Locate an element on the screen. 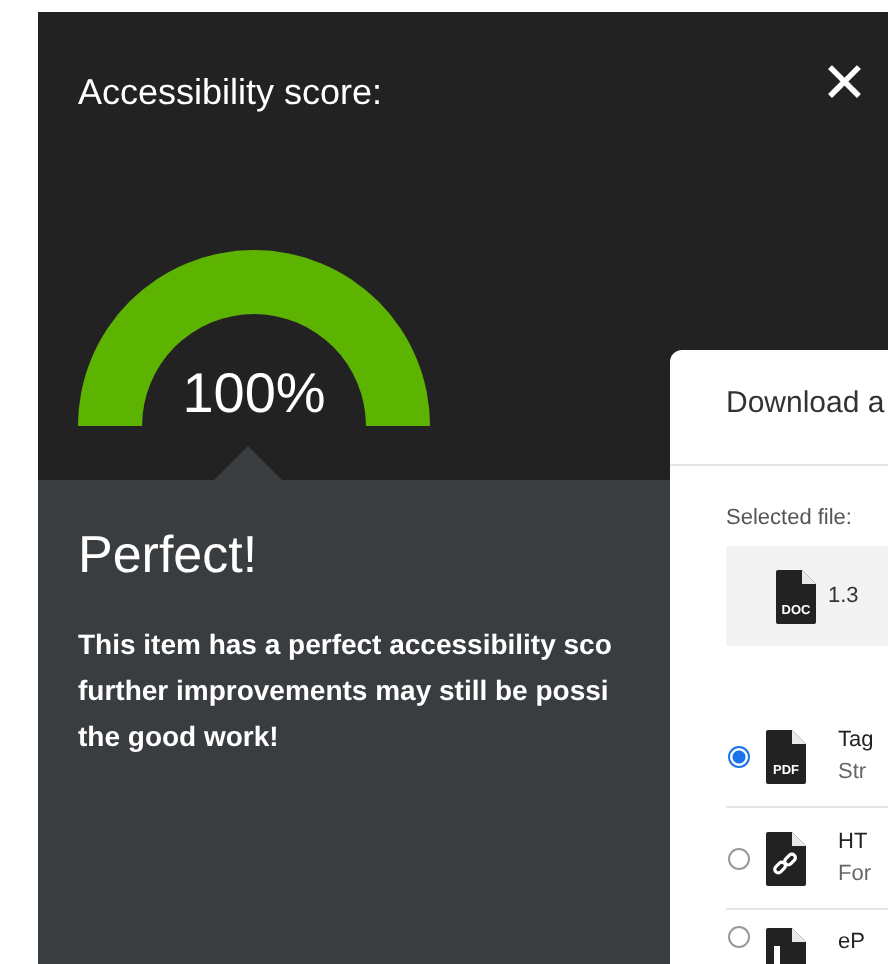 The width and height of the screenshot is (888, 964). score-percent: 100% is located at coordinates (254, 394).